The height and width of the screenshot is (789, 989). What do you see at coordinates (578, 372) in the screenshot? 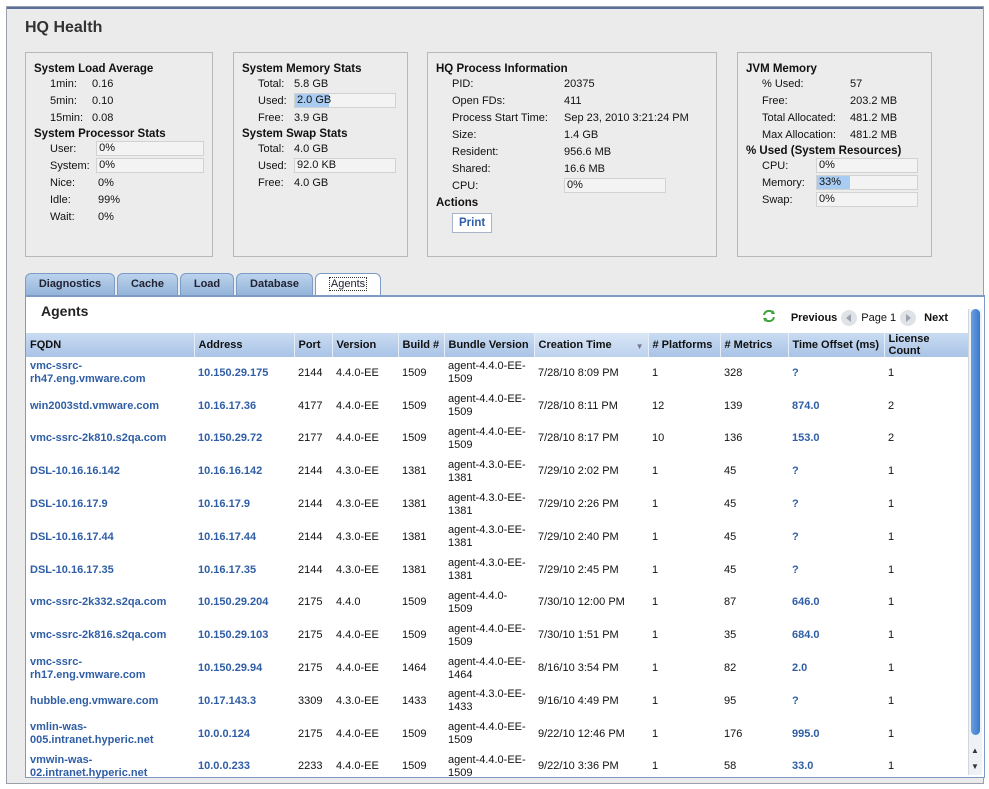
I see `table-cell: 7/28/10 8:09 PM` at bounding box center [578, 372].